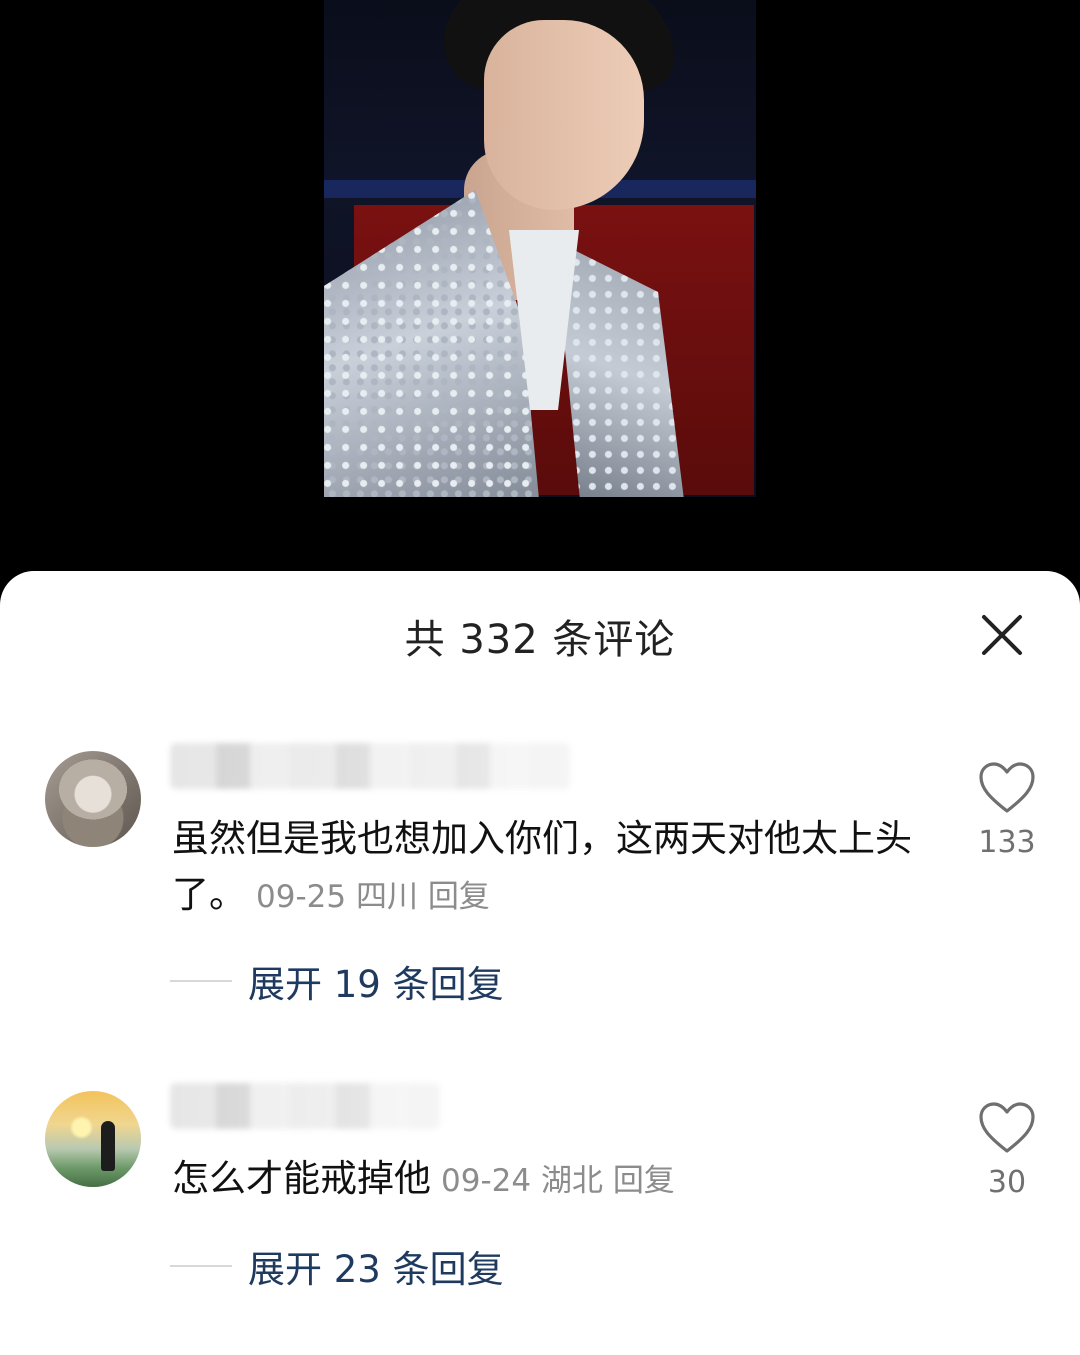 The width and height of the screenshot is (1080, 1355). What do you see at coordinates (486, 1181) in the screenshot?
I see `comment-date: 09-24` at bounding box center [486, 1181].